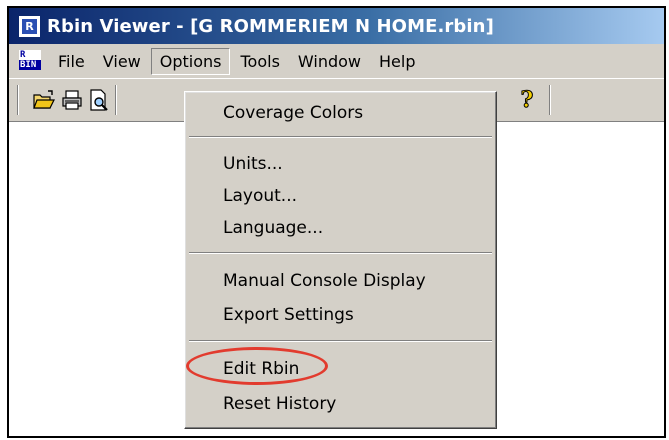  Describe the element at coordinates (72, 100) in the screenshot. I see `print-icon` at that location.